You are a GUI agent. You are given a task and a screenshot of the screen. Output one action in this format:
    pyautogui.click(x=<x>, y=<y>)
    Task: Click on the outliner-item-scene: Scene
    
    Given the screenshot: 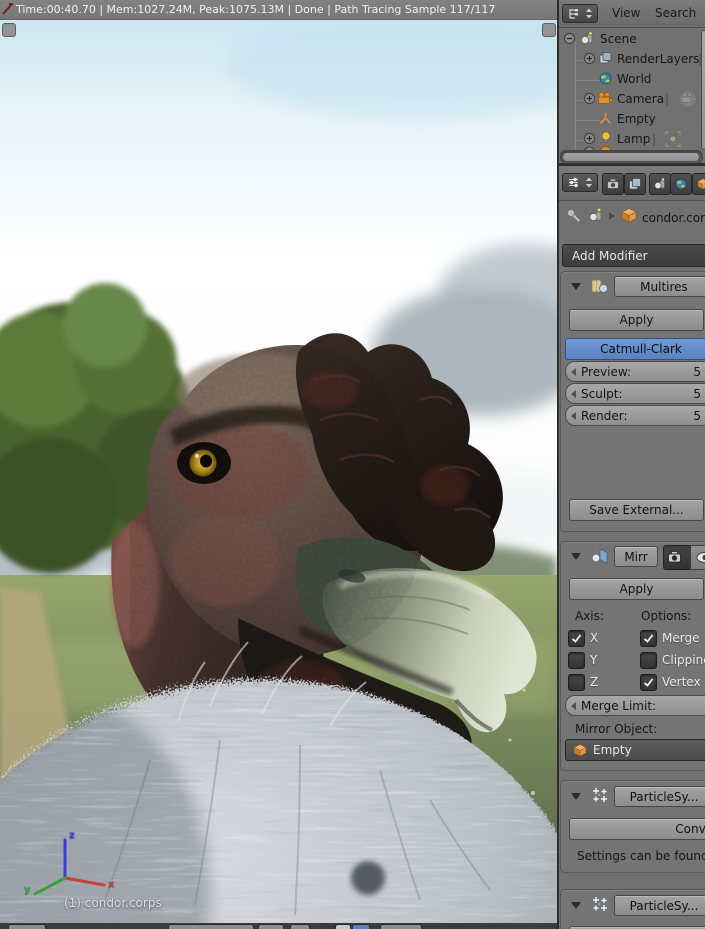 What is the action you would take?
    pyautogui.click(x=618, y=39)
    